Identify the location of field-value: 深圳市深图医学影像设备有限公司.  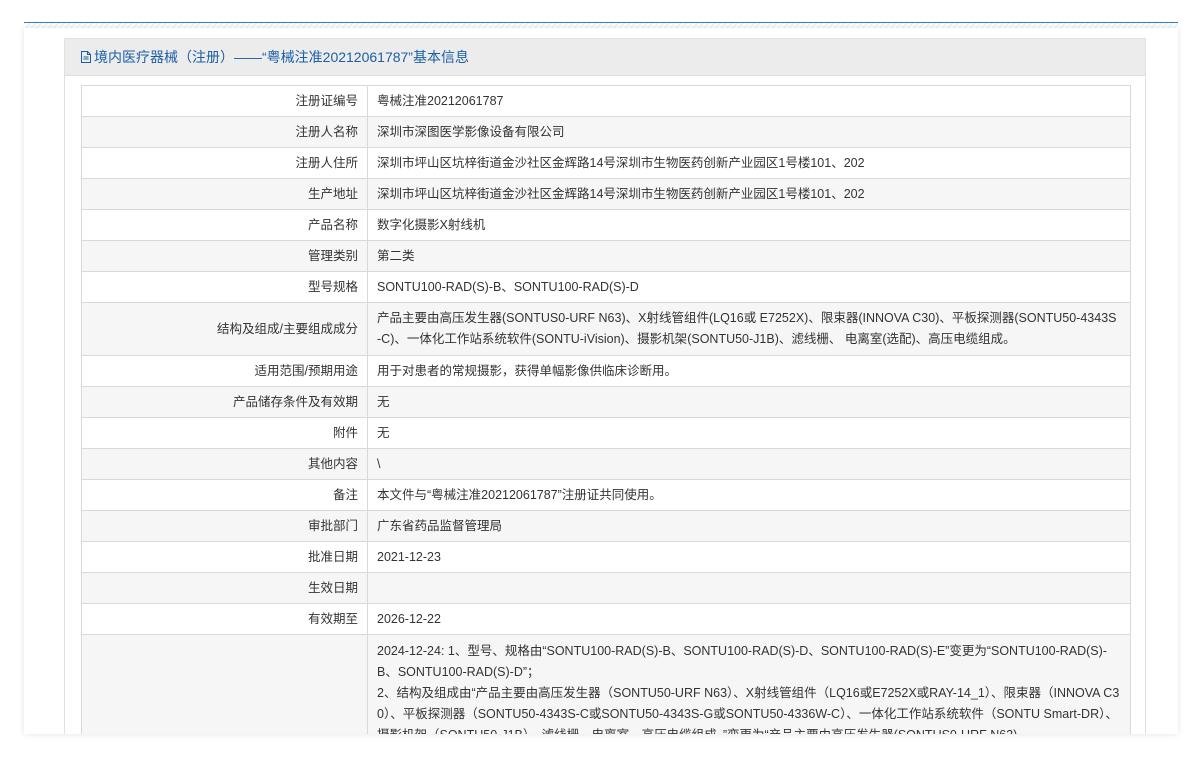
(749, 132).